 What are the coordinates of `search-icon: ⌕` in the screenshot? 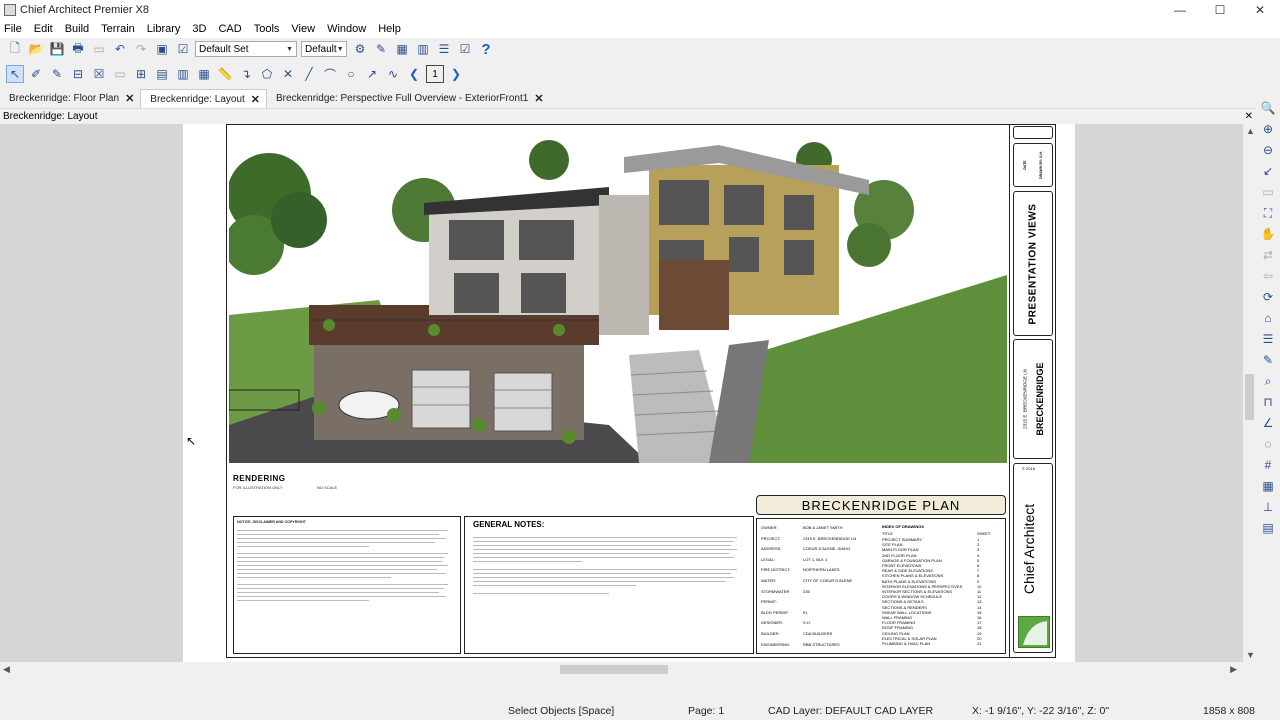 It's located at (1268, 381).